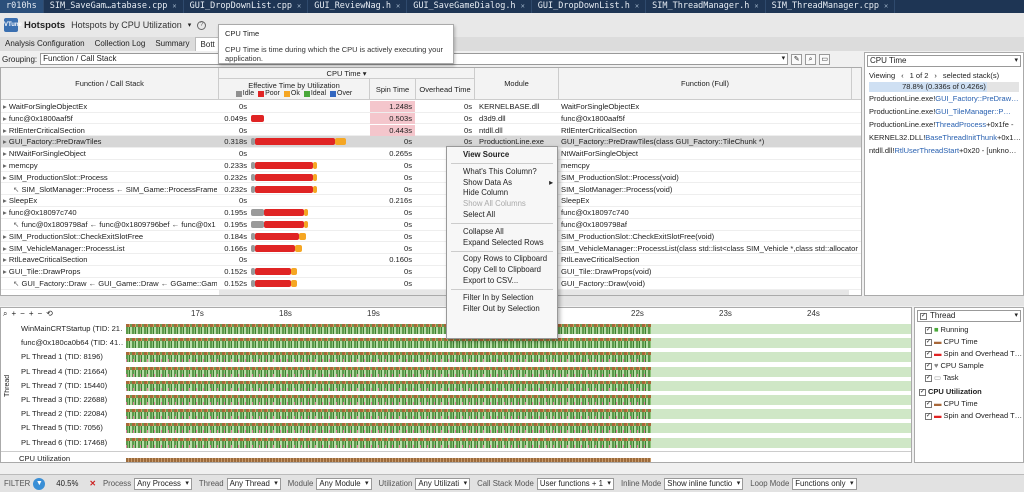 The width and height of the screenshot is (1024, 492). What do you see at coordinates (705, 84) in the screenshot?
I see `col-header-function-full: Function (Full)` at bounding box center [705, 84].